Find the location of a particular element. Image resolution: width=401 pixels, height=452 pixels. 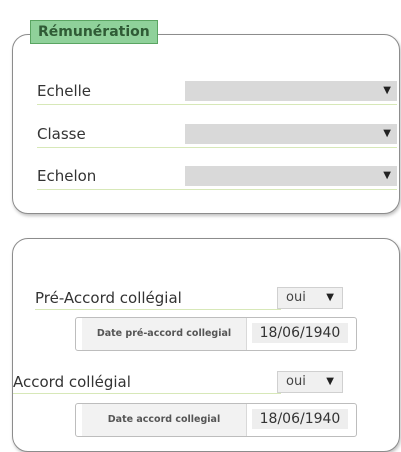

pre-accord-date-label: Date pré-accord collegial is located at coordinates (164, 334).